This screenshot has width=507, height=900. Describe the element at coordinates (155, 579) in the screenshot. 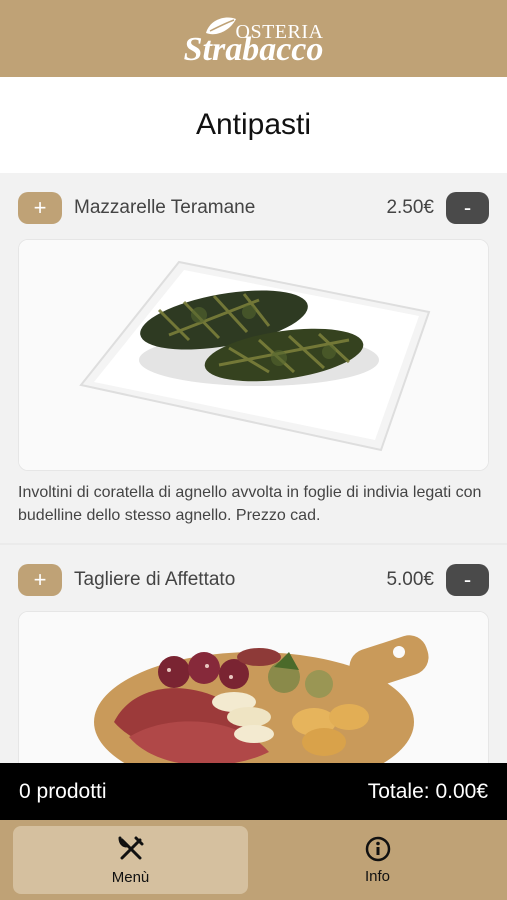

I see `item-name: Tagliere di Affettato` at that location.